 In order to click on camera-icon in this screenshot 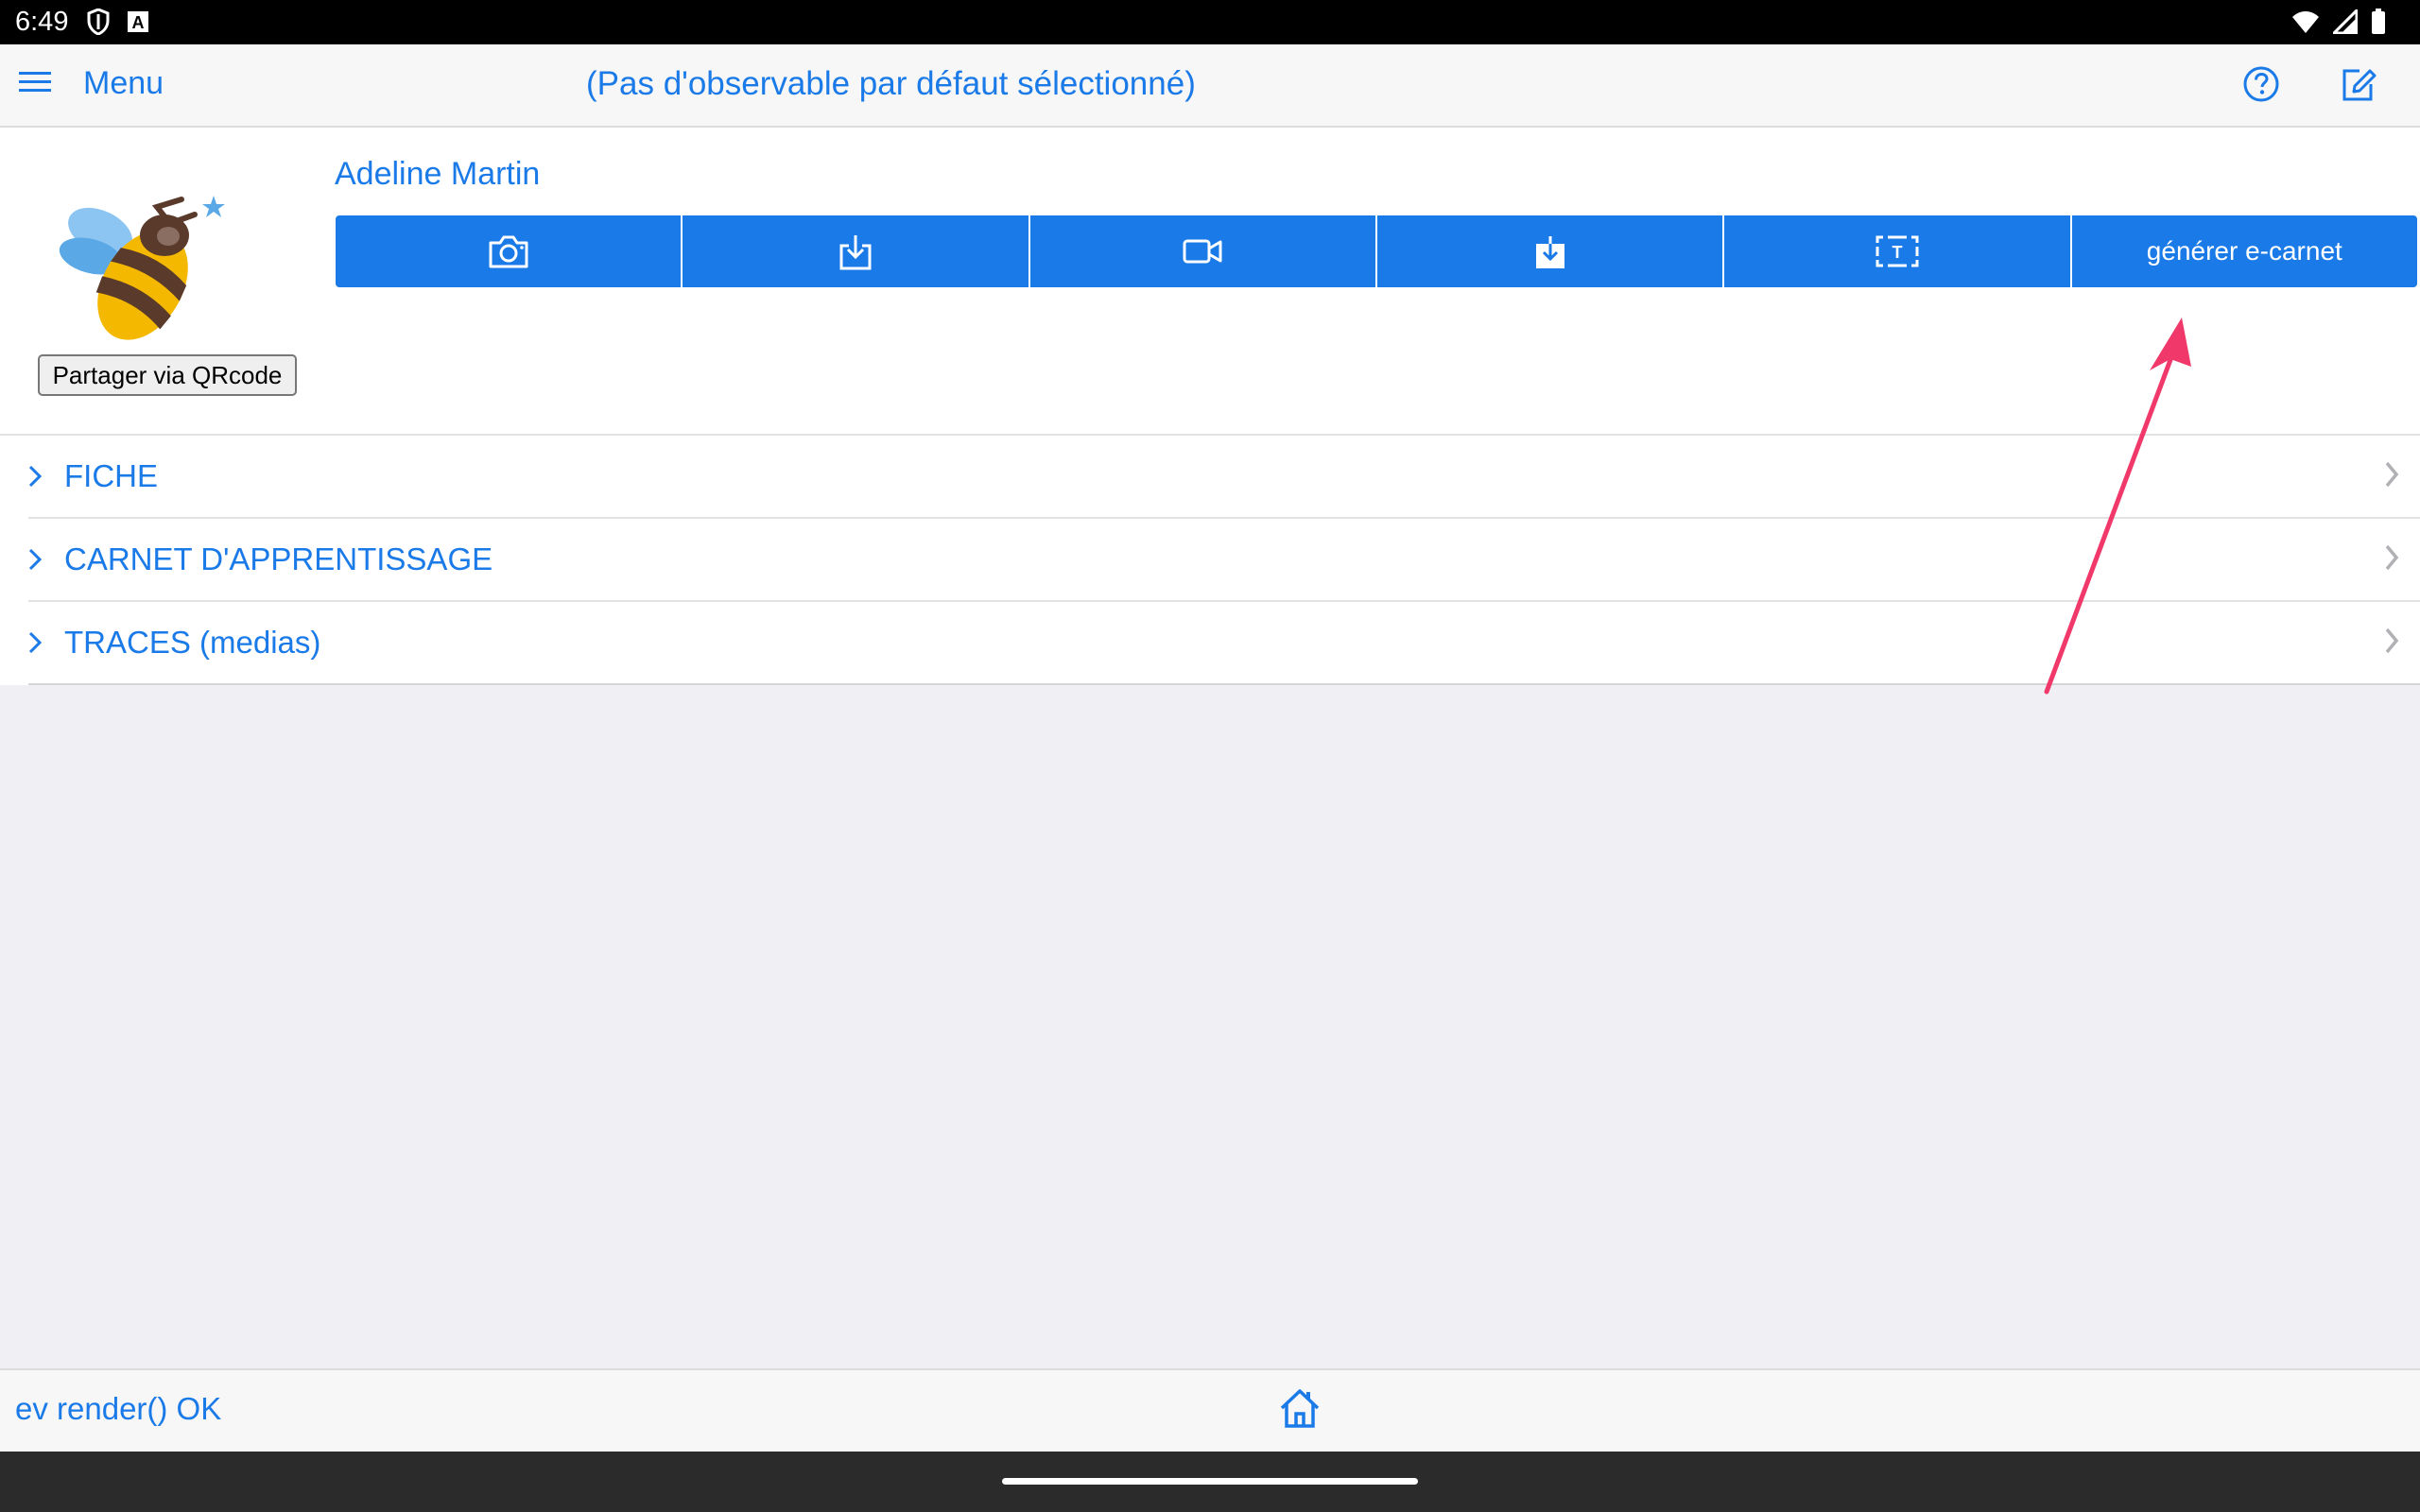, I will do `click(508, 251)`.